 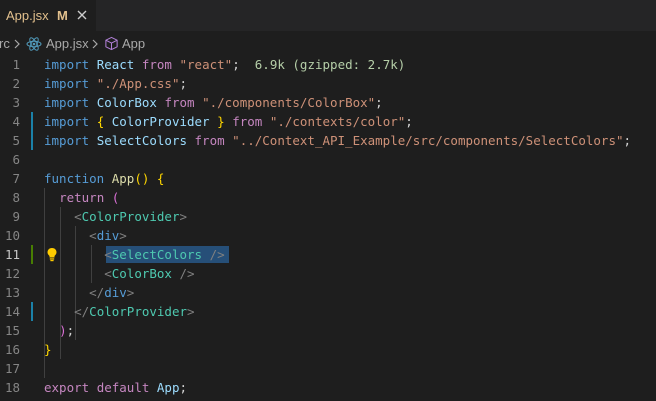 What do you see at coordinates (328, 197) in the screenshot?
I see `code-line: 8 return (` at bounding box center [328, 197].